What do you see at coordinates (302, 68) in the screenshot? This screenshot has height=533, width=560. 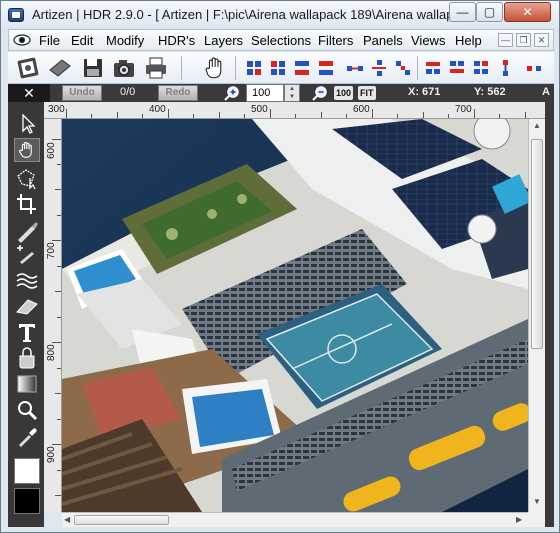 I see `align-left-icon` at bounding box center [302, 68].